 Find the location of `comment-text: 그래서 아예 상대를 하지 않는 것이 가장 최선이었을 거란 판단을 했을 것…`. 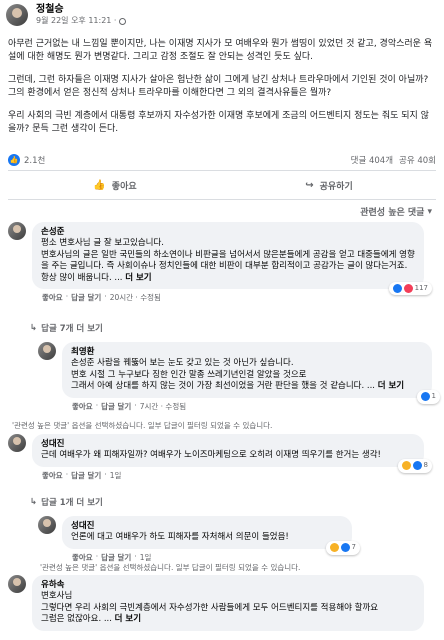

comment-text: 그래서 아예 상대를 하지 않는 것이 가장 최선이었을 거란 판단을 했을 것… is located at coordinates (224, 386).